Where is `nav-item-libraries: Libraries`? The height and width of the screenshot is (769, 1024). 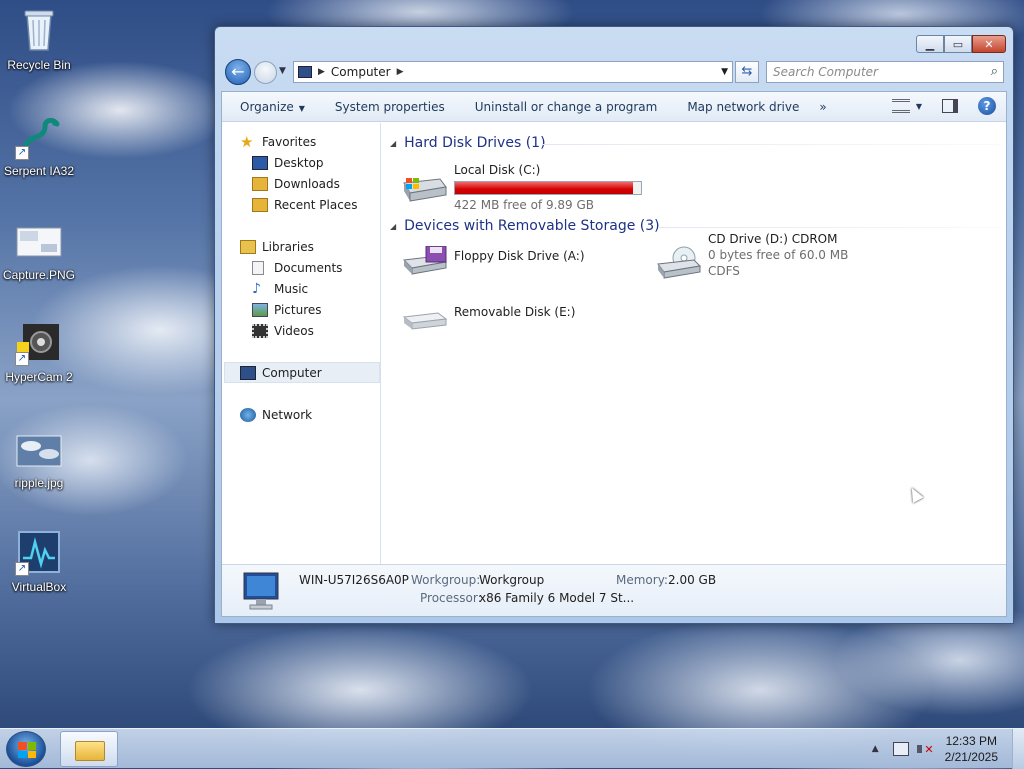
nav-item-libraries: Libraries is located at coordinates (277, 247).